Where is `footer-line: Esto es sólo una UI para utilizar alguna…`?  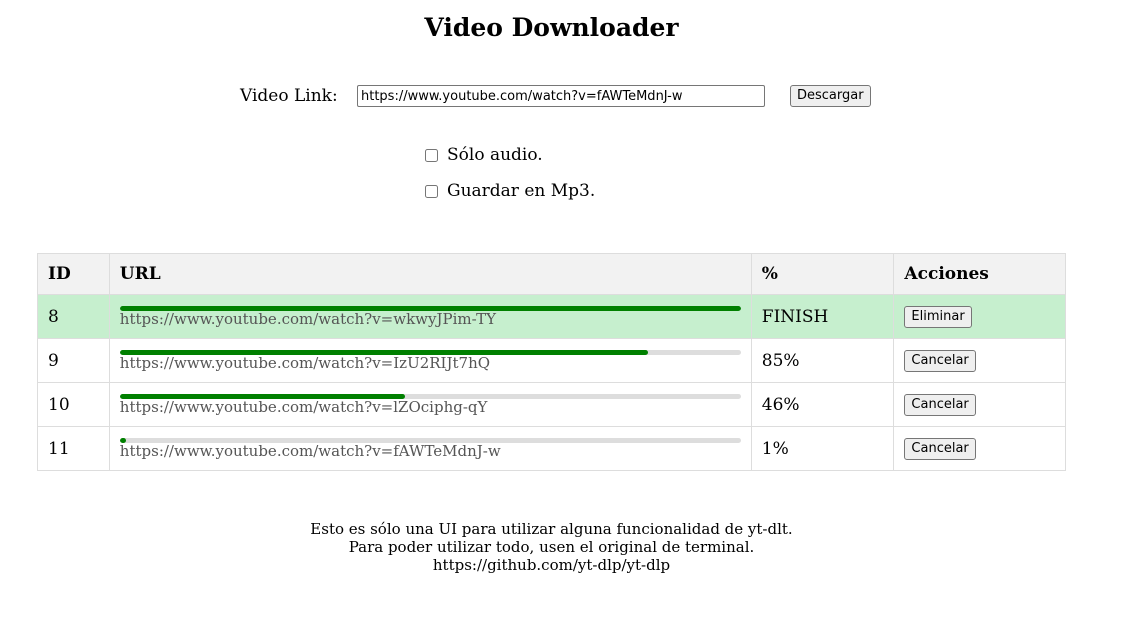
footer-line: Esto es sólo una UI para utilizar alguna… is located at coordinates (551, 529).